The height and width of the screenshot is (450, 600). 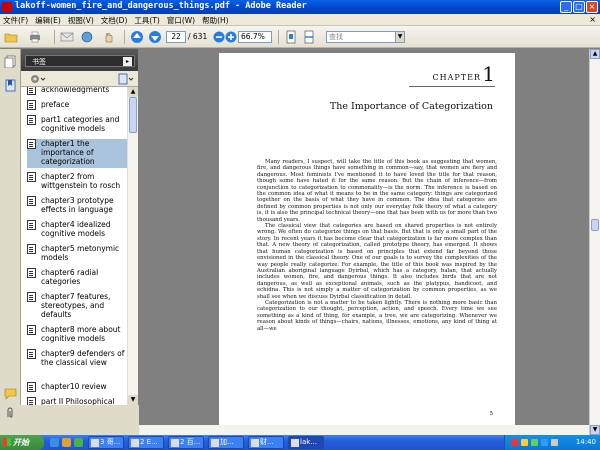 What do you see at coordinates (231, 37) in the screenshot?
I see `zoom-in-button` at bounding box center [231, 37].